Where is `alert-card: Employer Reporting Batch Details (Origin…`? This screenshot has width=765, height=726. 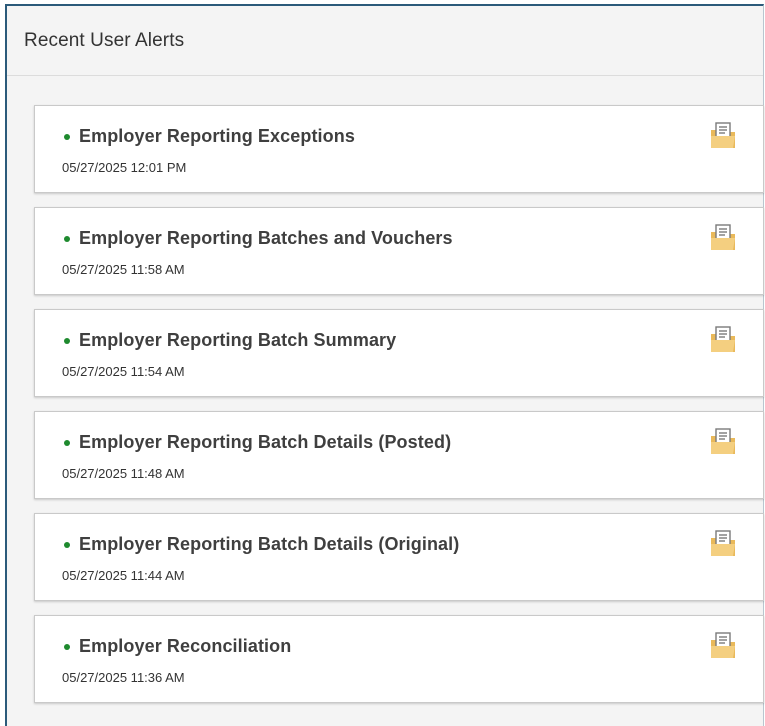
alert-card: Employer Reporting Batch Details (Origin… is located at coordinates (399, 557).